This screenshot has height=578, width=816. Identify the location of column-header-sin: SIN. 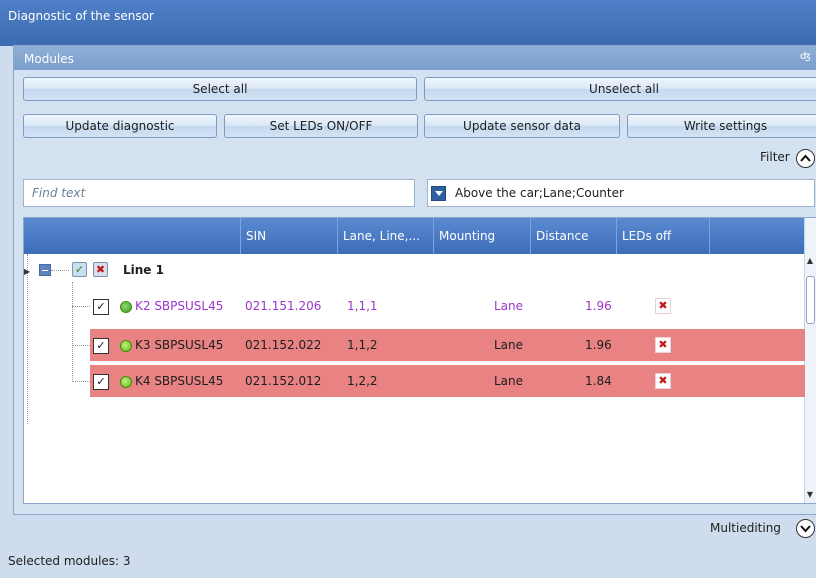
(289, 236).